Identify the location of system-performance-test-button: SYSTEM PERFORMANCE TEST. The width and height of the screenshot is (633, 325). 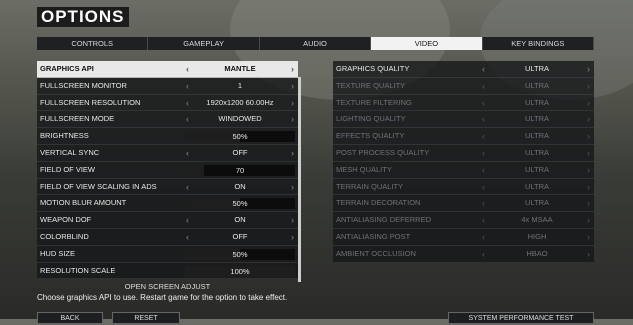
(521, 318).